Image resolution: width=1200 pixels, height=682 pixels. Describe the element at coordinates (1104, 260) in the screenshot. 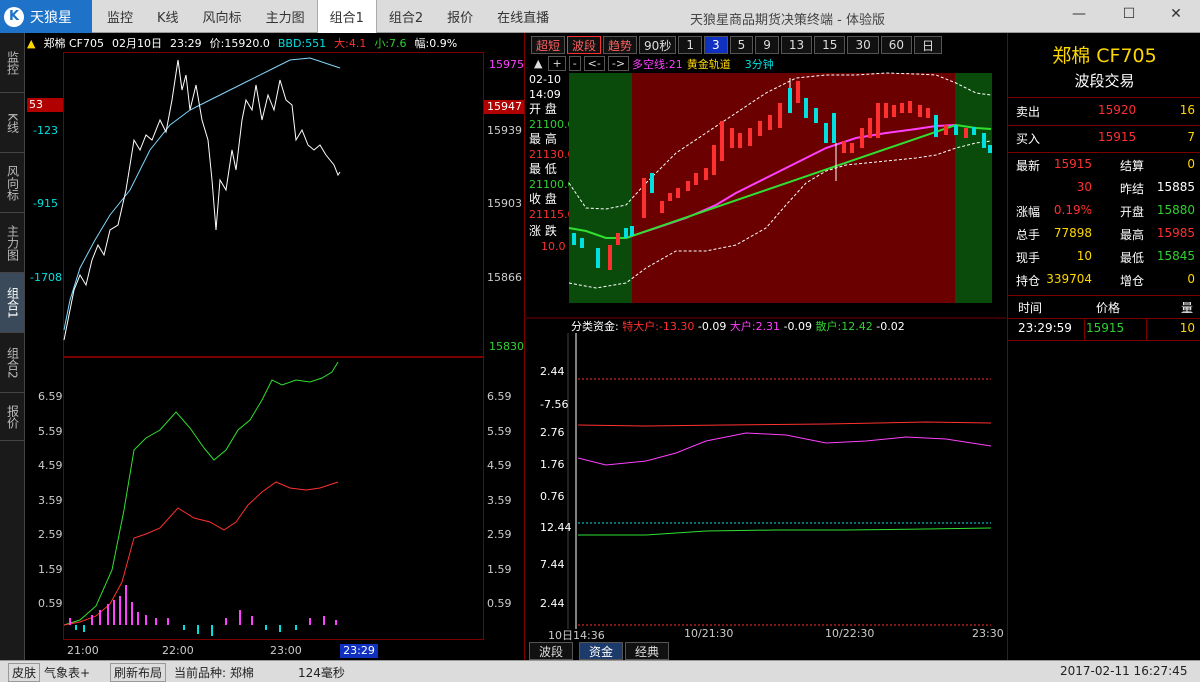

I see `stat-row: 现手 10 最低 15845` at that location.